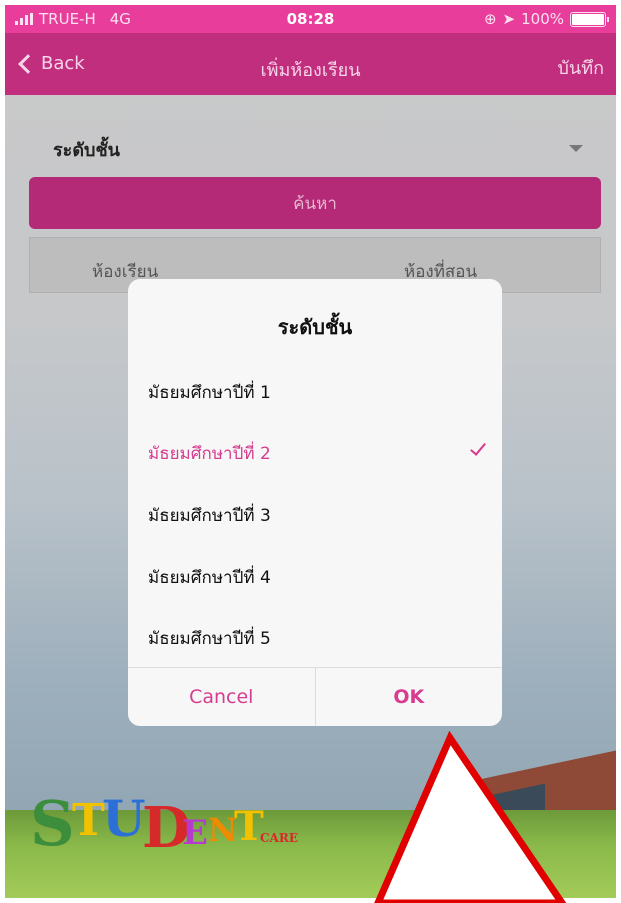  Describe the element at coordinates (209, 639) in the screenshot. I see `option-label: มัธยมศึกษาปีที่ 5` at that location.